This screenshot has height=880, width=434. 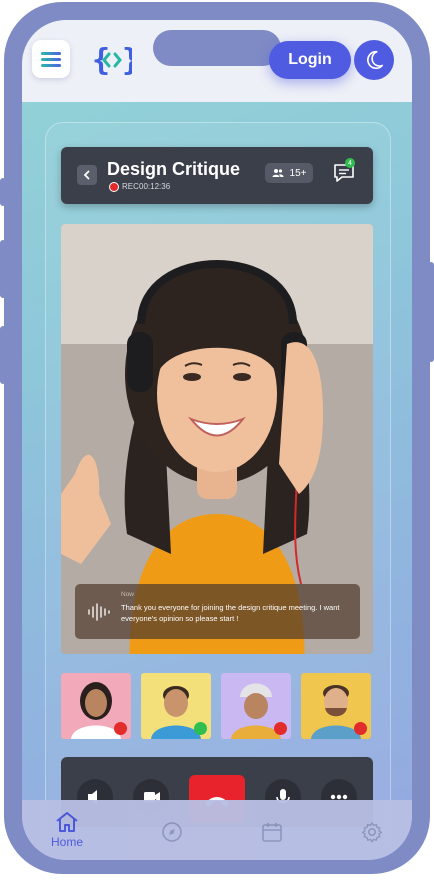 I want to click on waveform-icon, so click(x=99, y=612).